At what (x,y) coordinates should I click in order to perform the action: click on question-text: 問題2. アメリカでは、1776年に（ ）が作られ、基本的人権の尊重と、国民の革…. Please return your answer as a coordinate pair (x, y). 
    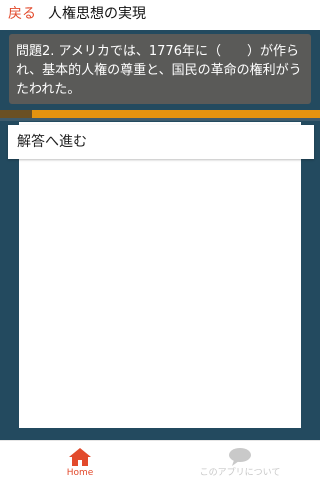
    Looking at the image, I should click on (160, 69).